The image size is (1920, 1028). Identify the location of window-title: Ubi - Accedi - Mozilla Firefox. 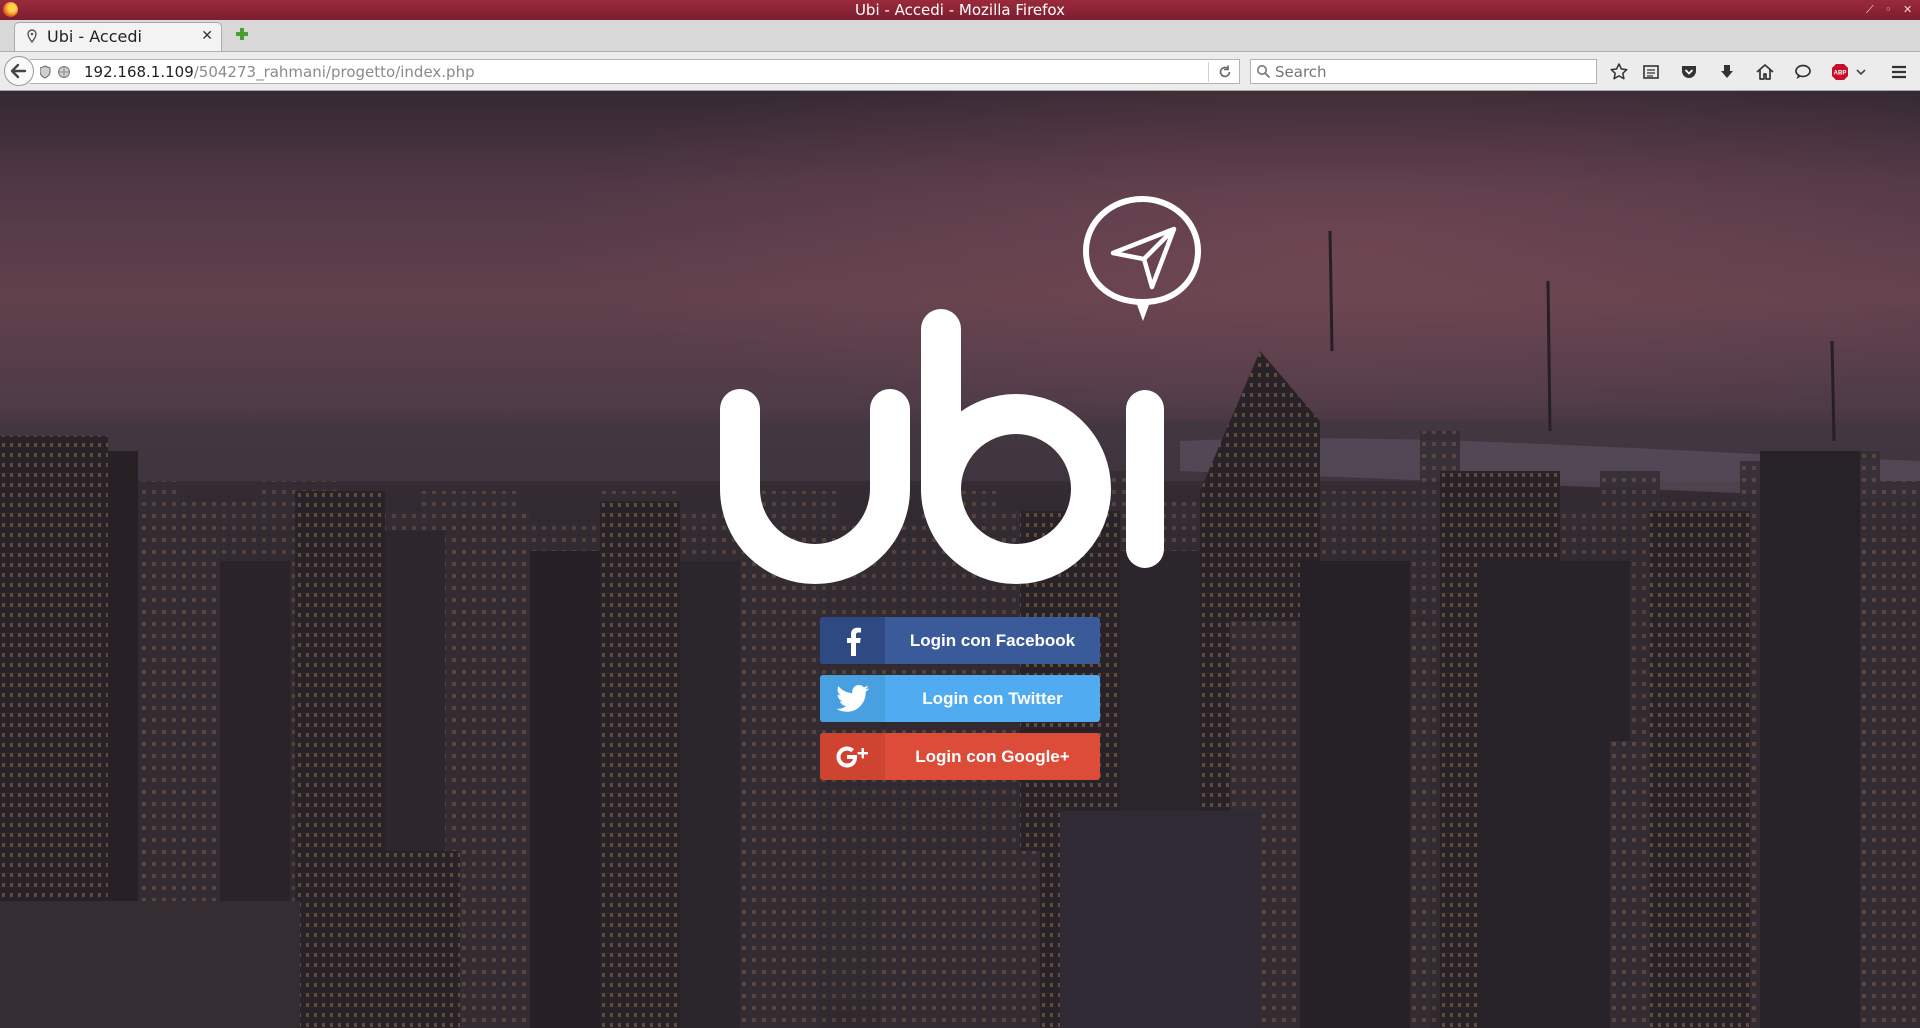
(960, 10).